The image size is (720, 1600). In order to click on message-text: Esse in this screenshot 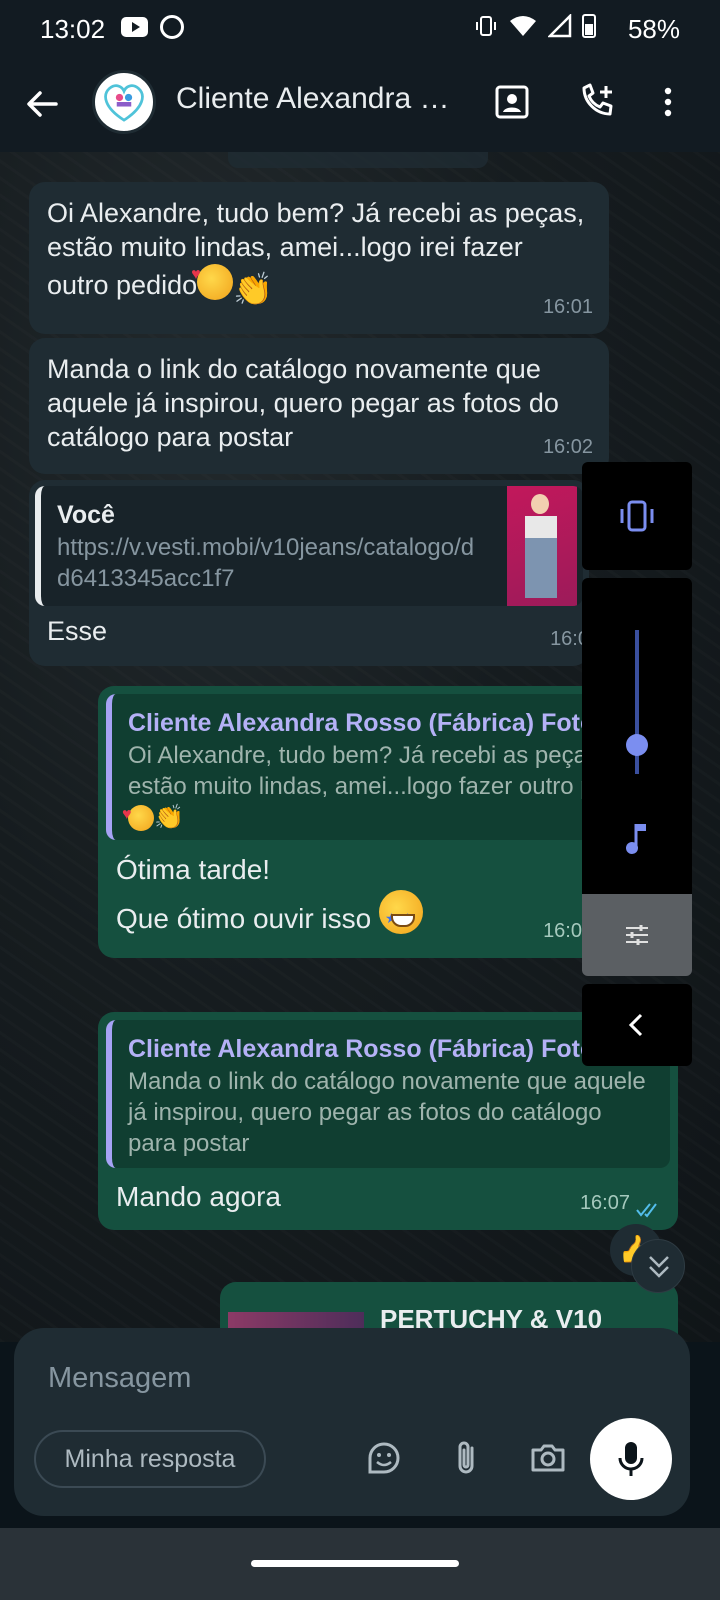, I will do `click(77, 631)`.